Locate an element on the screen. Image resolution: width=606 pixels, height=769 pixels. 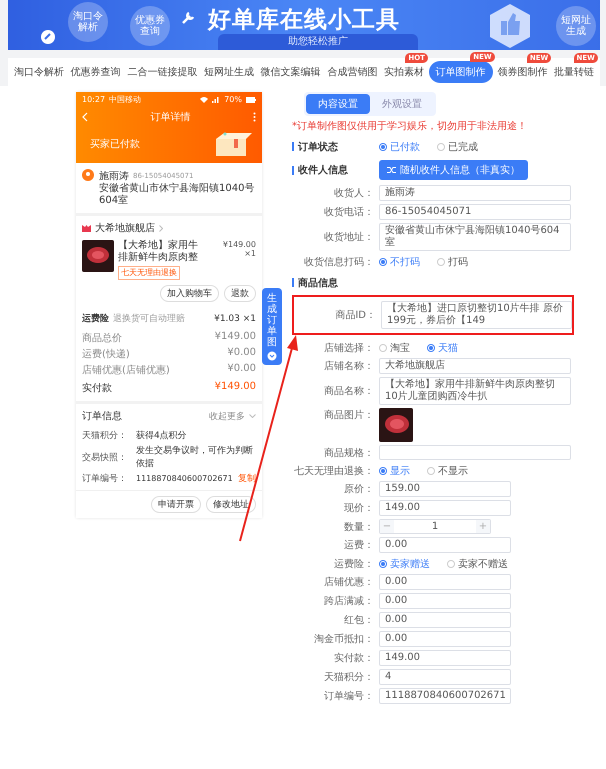
generate-order-image-button: 生成订单图 is located at coordinates (272, 326).